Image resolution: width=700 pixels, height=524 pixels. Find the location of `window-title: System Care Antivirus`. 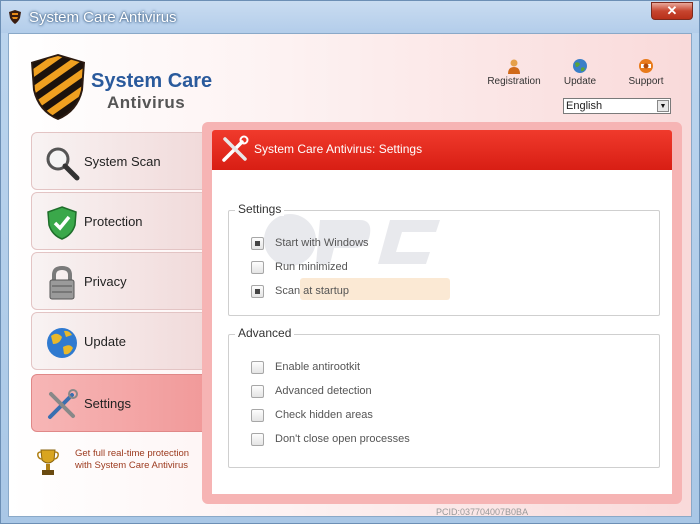

window-title: System Care Antivirus is located at coordinates (103, 17).